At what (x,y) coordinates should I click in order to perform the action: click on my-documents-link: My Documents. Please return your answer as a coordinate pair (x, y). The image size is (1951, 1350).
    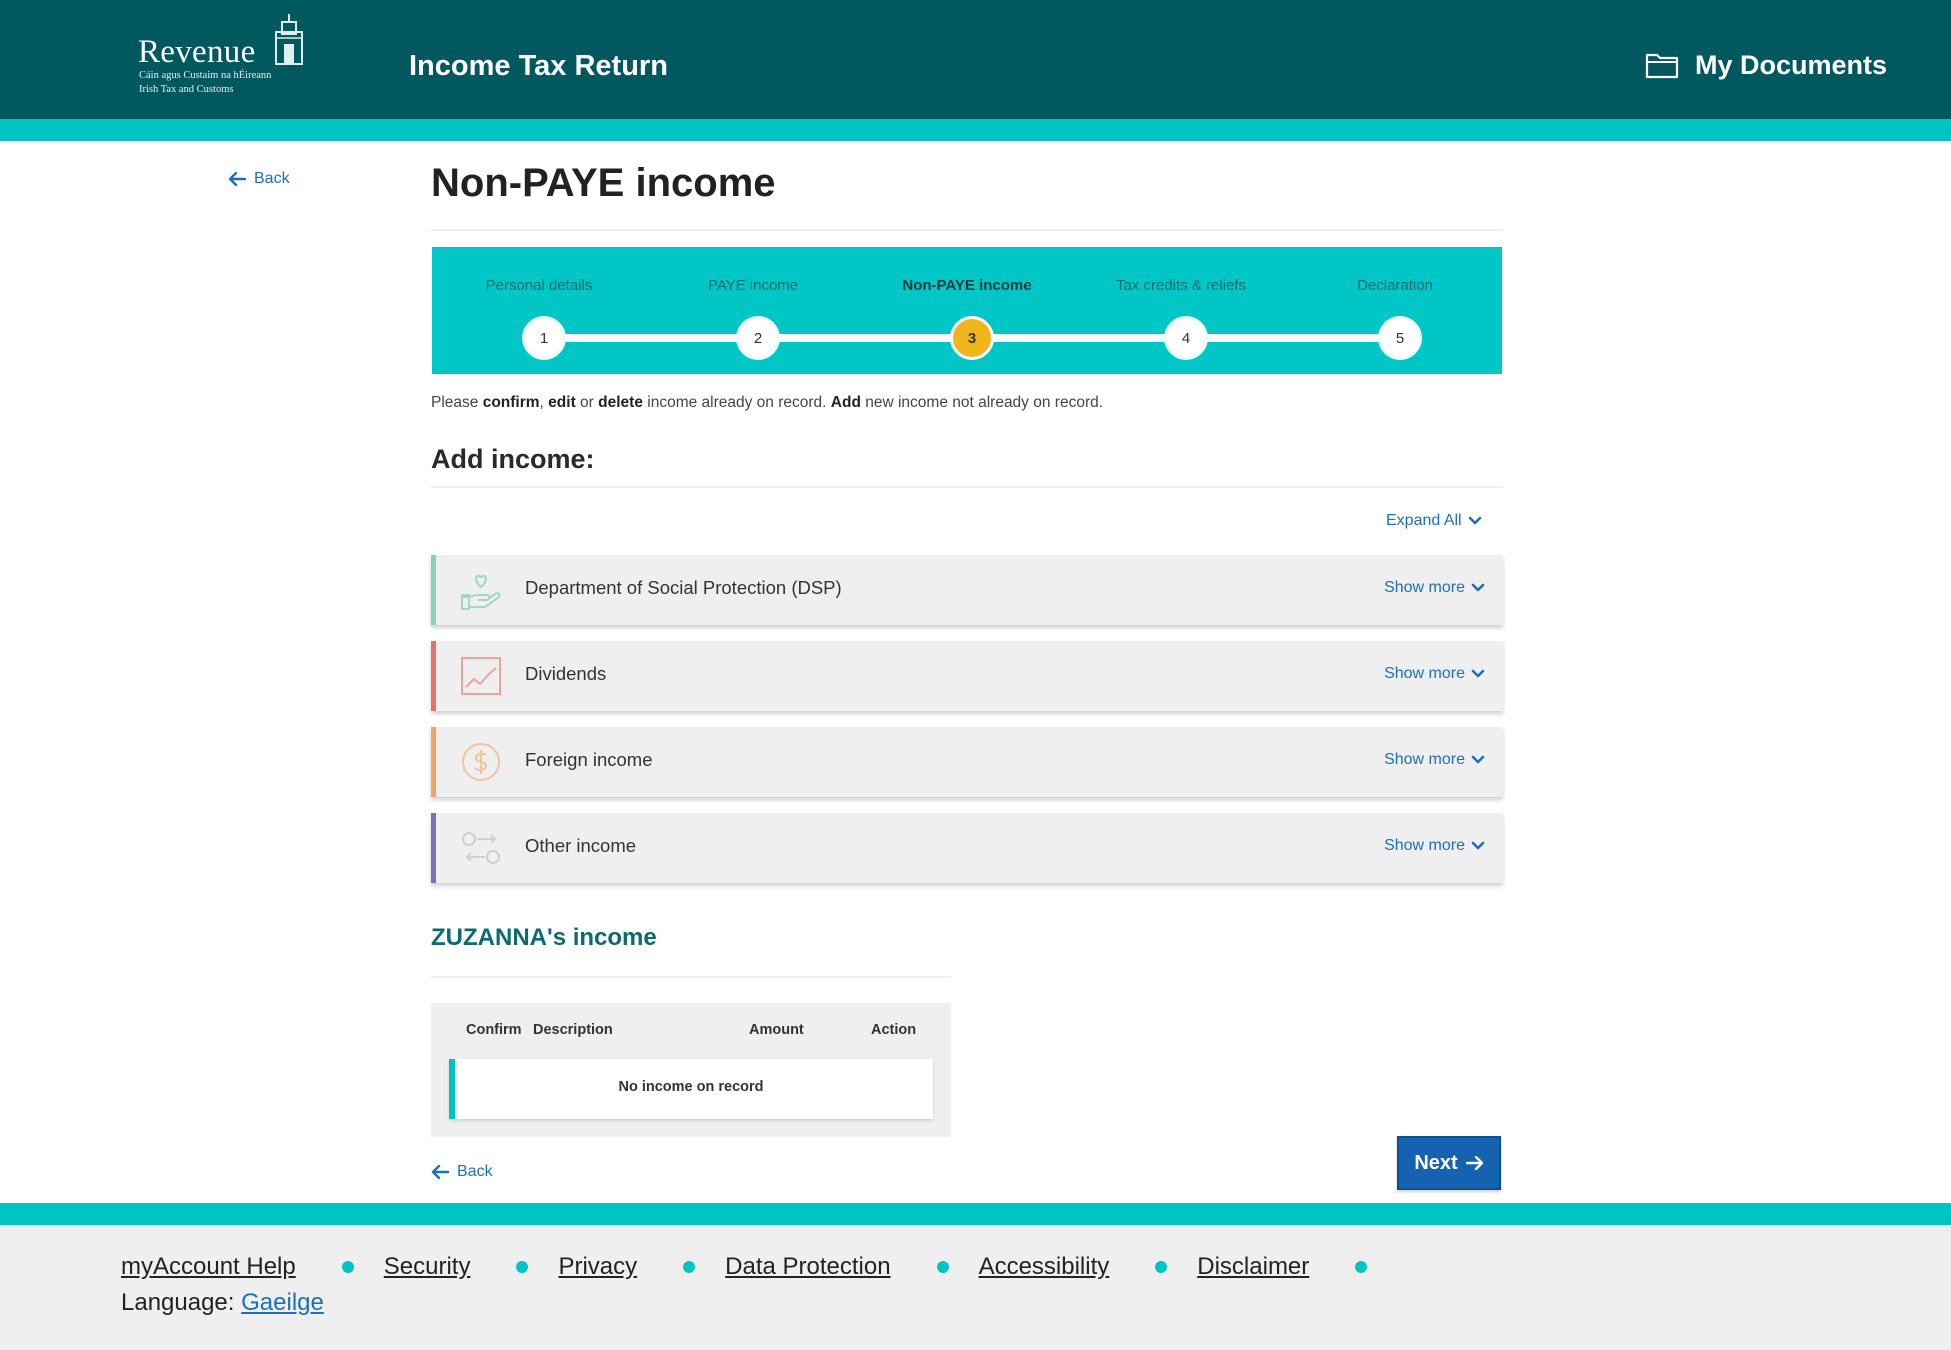
    Looking at the image, I should click on (1766, 65).